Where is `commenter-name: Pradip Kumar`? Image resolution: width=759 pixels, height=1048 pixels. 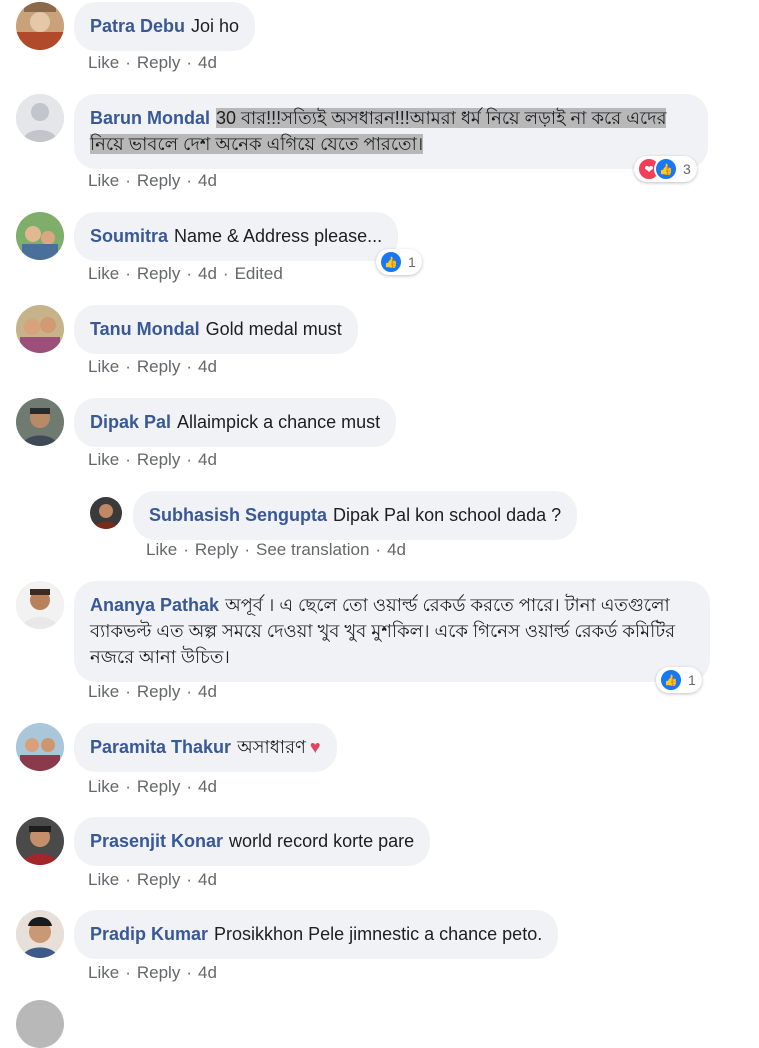
commenter-name: Pradip Kumar is located at coordinates (149, 934).